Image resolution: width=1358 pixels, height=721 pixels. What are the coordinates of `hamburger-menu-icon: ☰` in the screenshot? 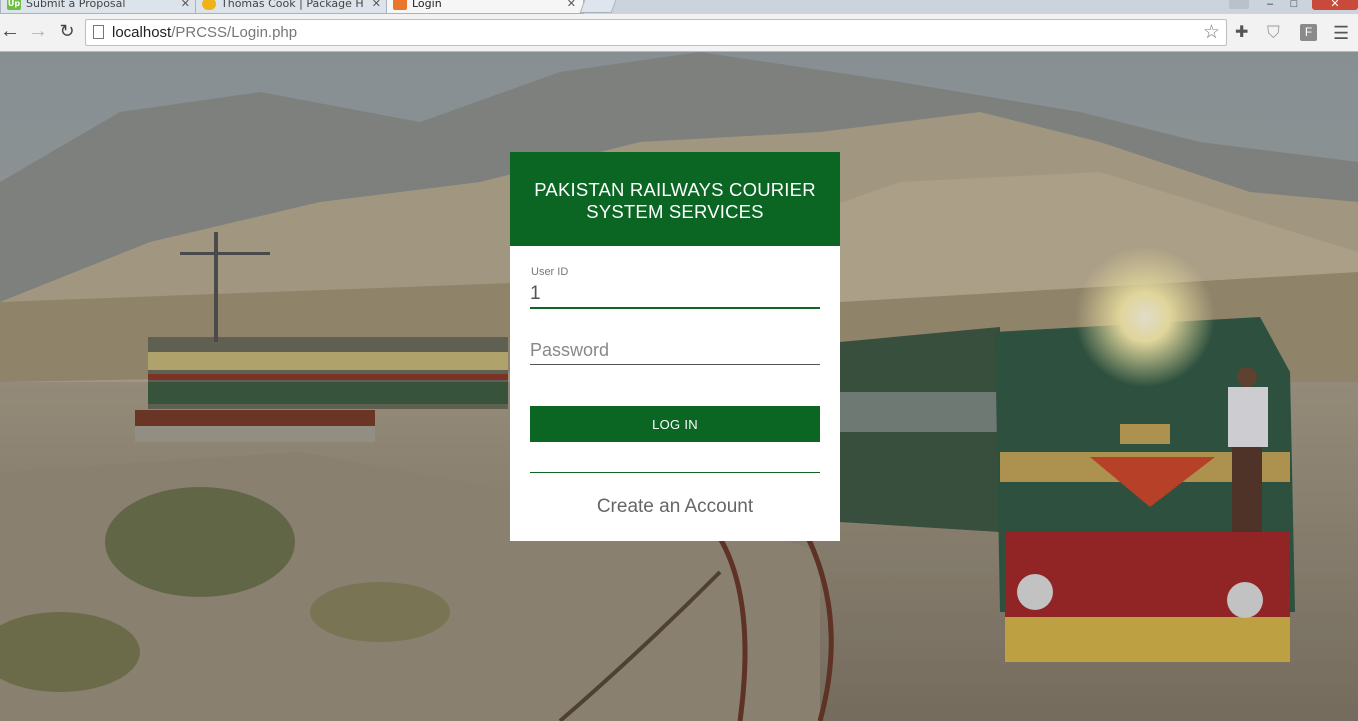 It's located at (1341, 33).